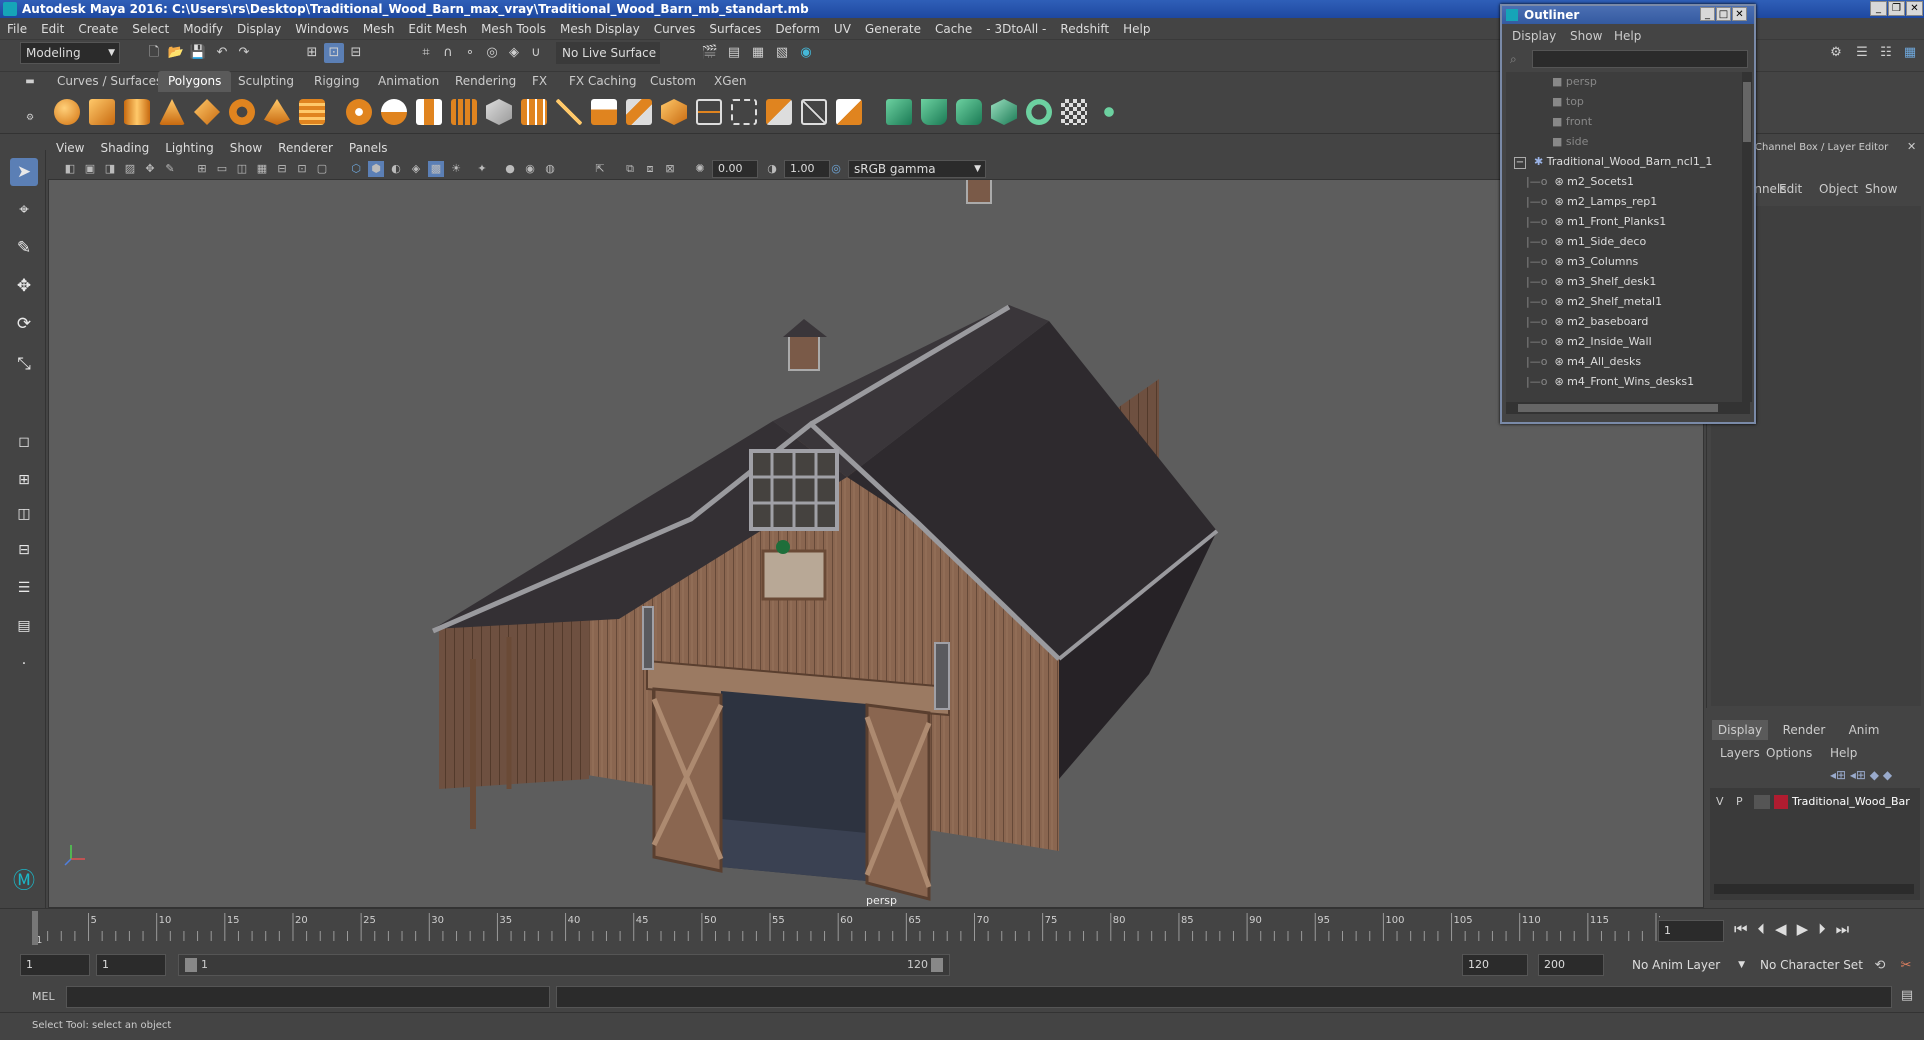  I want to click on snap-magnet-icon: ∪, so click(536, 53).